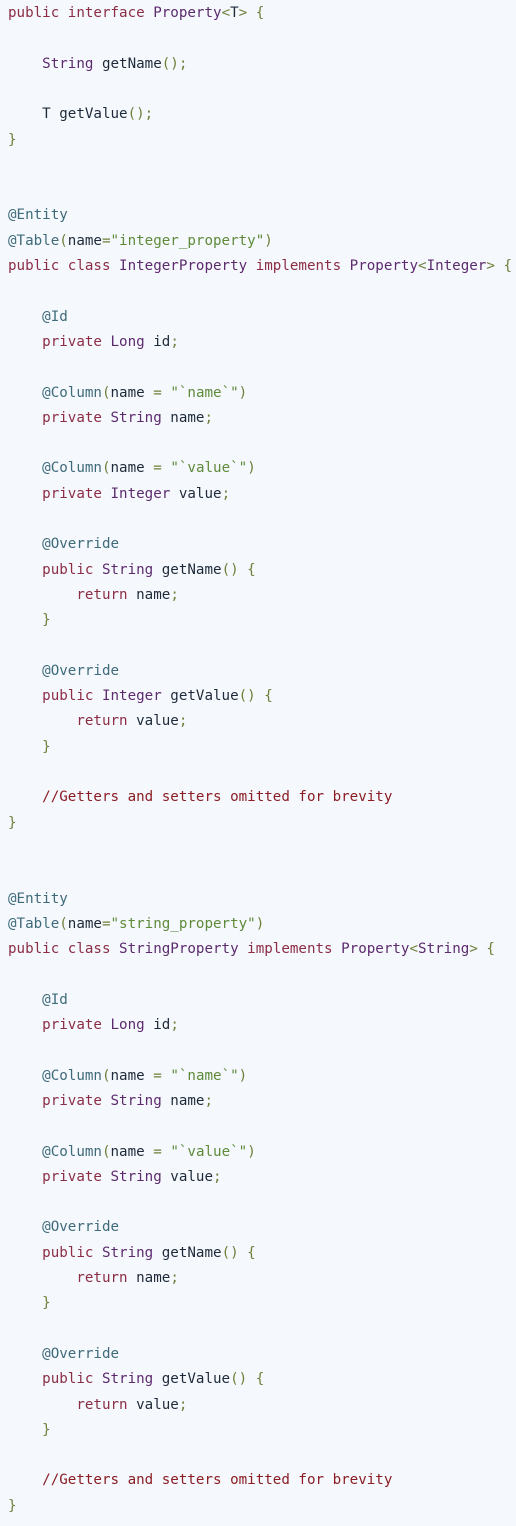  I want to click on code-token-type: Long, so click(127, 1025).